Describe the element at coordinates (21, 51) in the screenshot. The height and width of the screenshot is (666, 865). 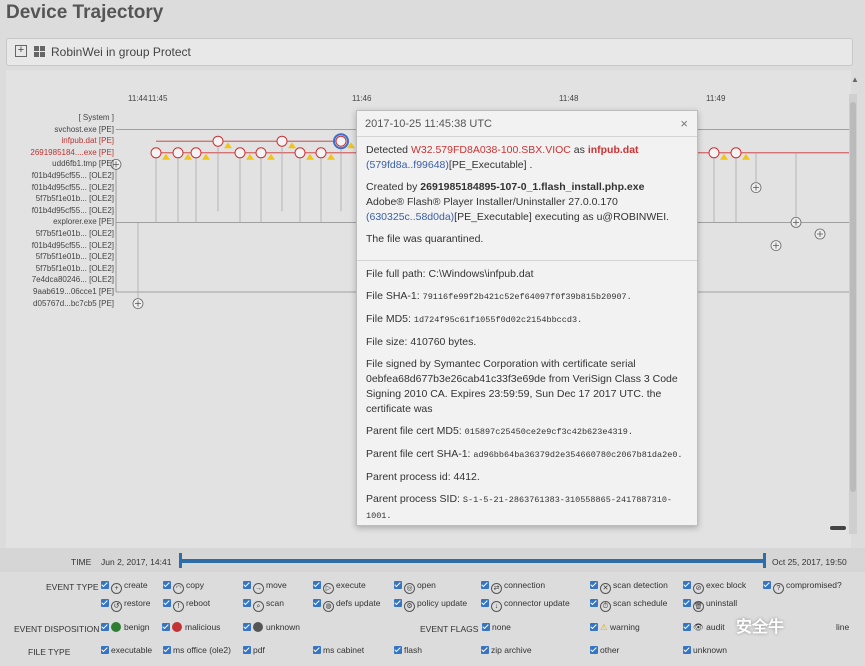
I see `expand-icon: +` at that location.